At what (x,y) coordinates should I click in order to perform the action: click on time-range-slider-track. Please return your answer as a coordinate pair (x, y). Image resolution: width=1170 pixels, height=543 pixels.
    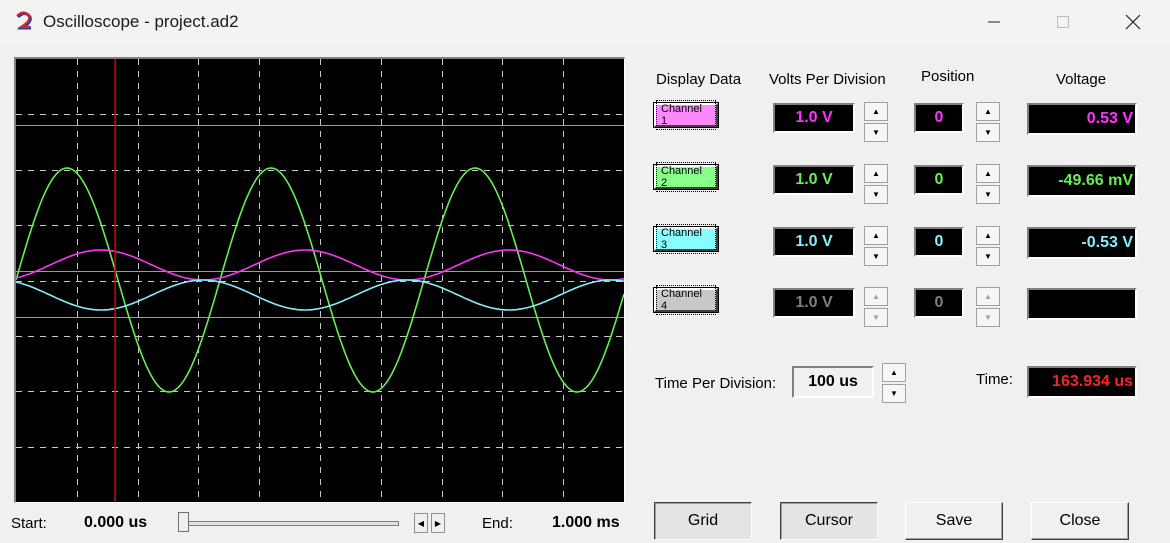
    Looking at the image, I should click on (291, 523).